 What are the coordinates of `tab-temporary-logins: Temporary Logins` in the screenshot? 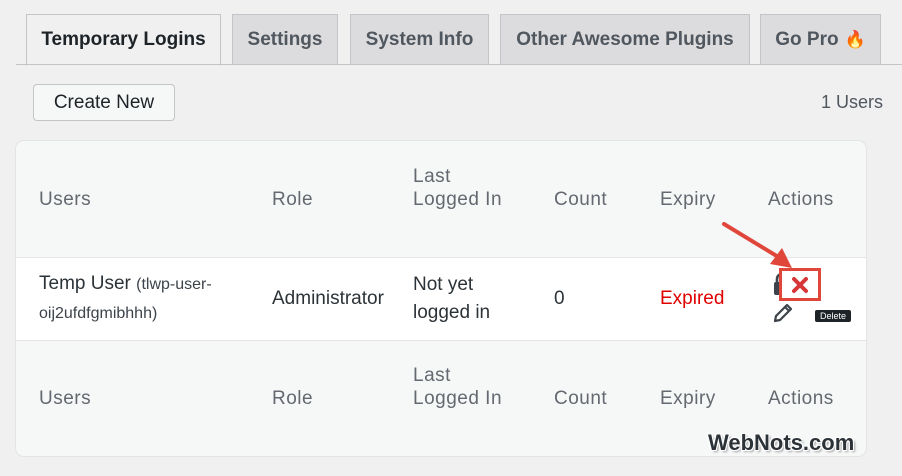 It's located at (123, 40).